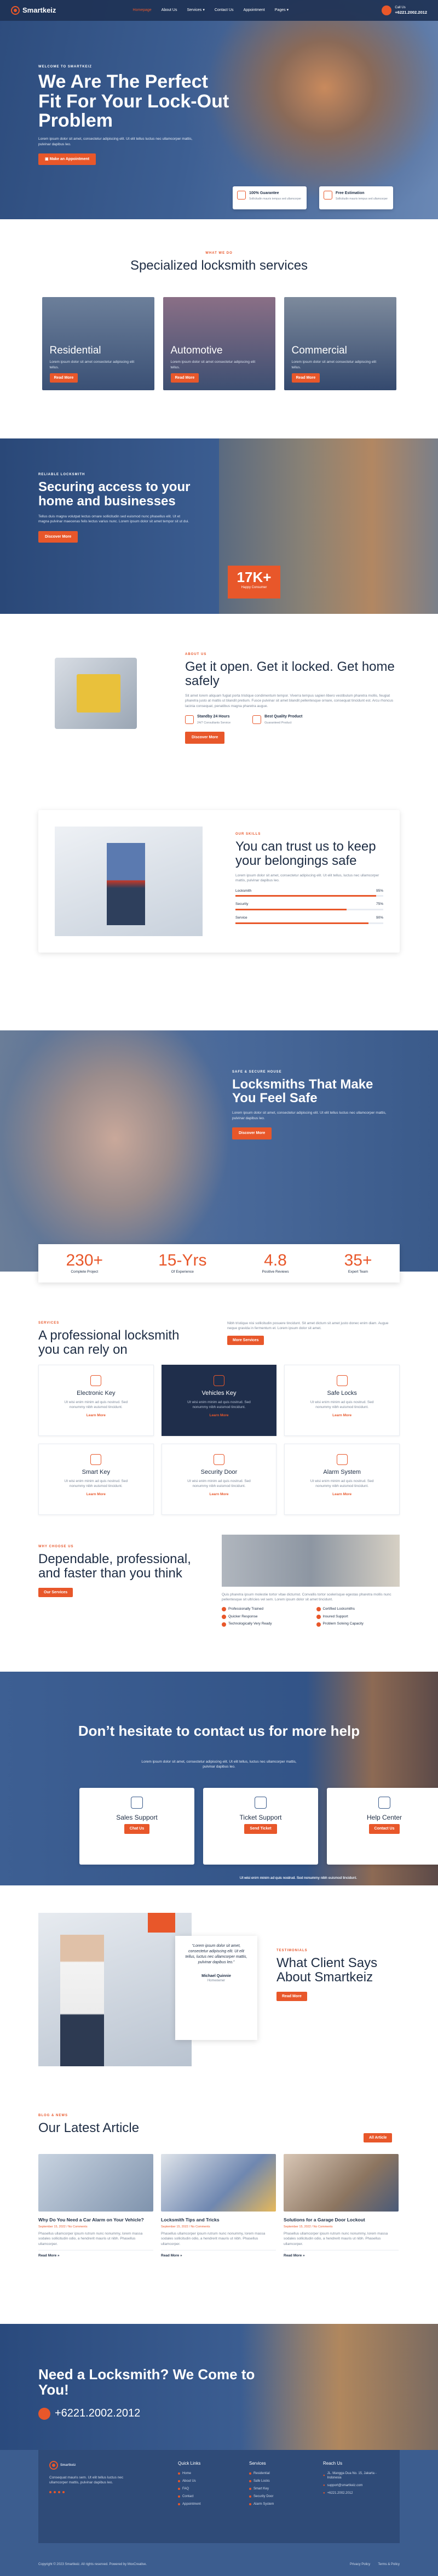 Image resolution: width=438 pixels, height=2576 pixels. I want to click on header-call: Call Us +6221.2002.2012, so click(404, 10).